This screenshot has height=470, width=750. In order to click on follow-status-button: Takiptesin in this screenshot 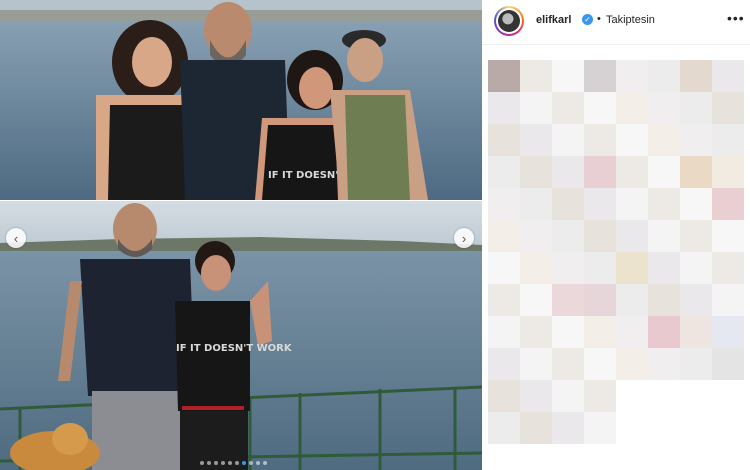, I will do `click(630, 20)`.